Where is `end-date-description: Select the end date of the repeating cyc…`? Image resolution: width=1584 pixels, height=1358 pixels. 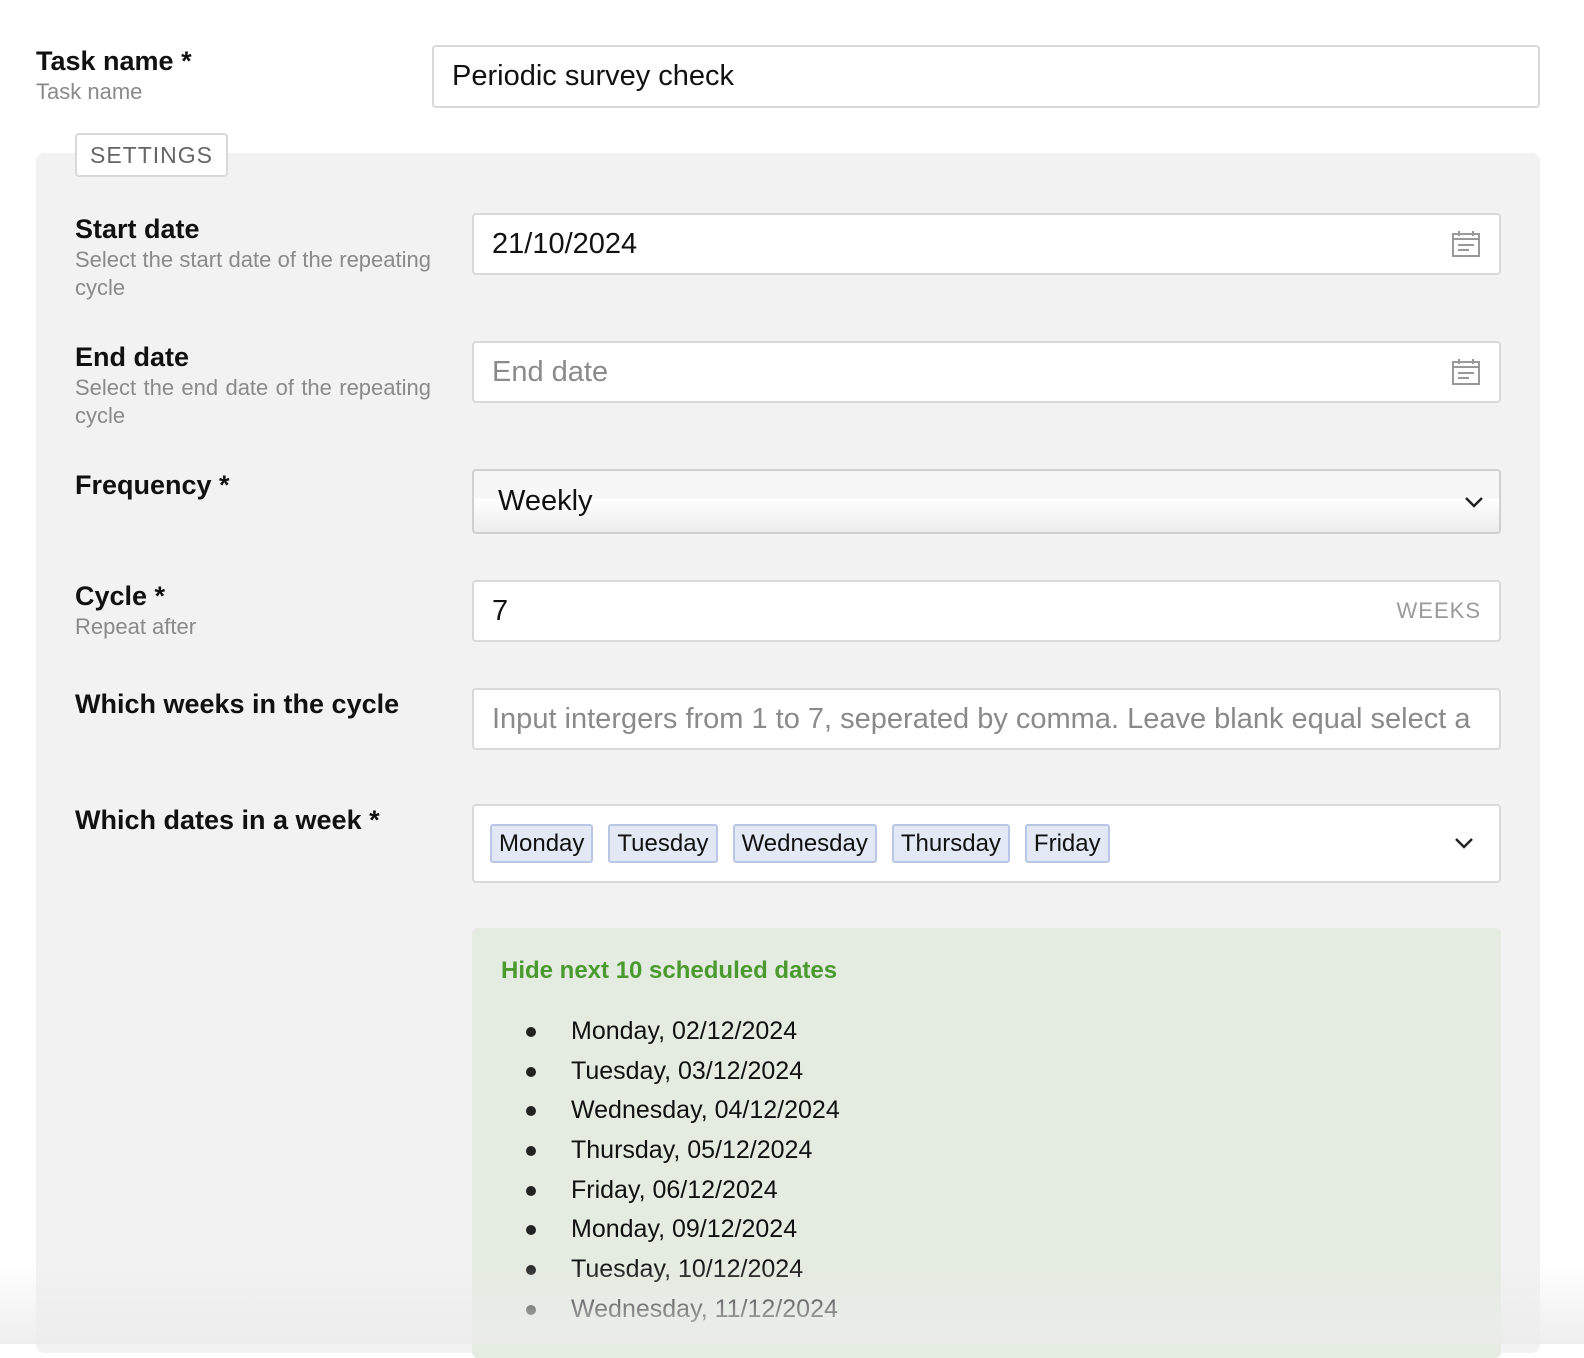 end-date-description: Select the end date of the repeating cyc… is located at coordinates (253, 401).